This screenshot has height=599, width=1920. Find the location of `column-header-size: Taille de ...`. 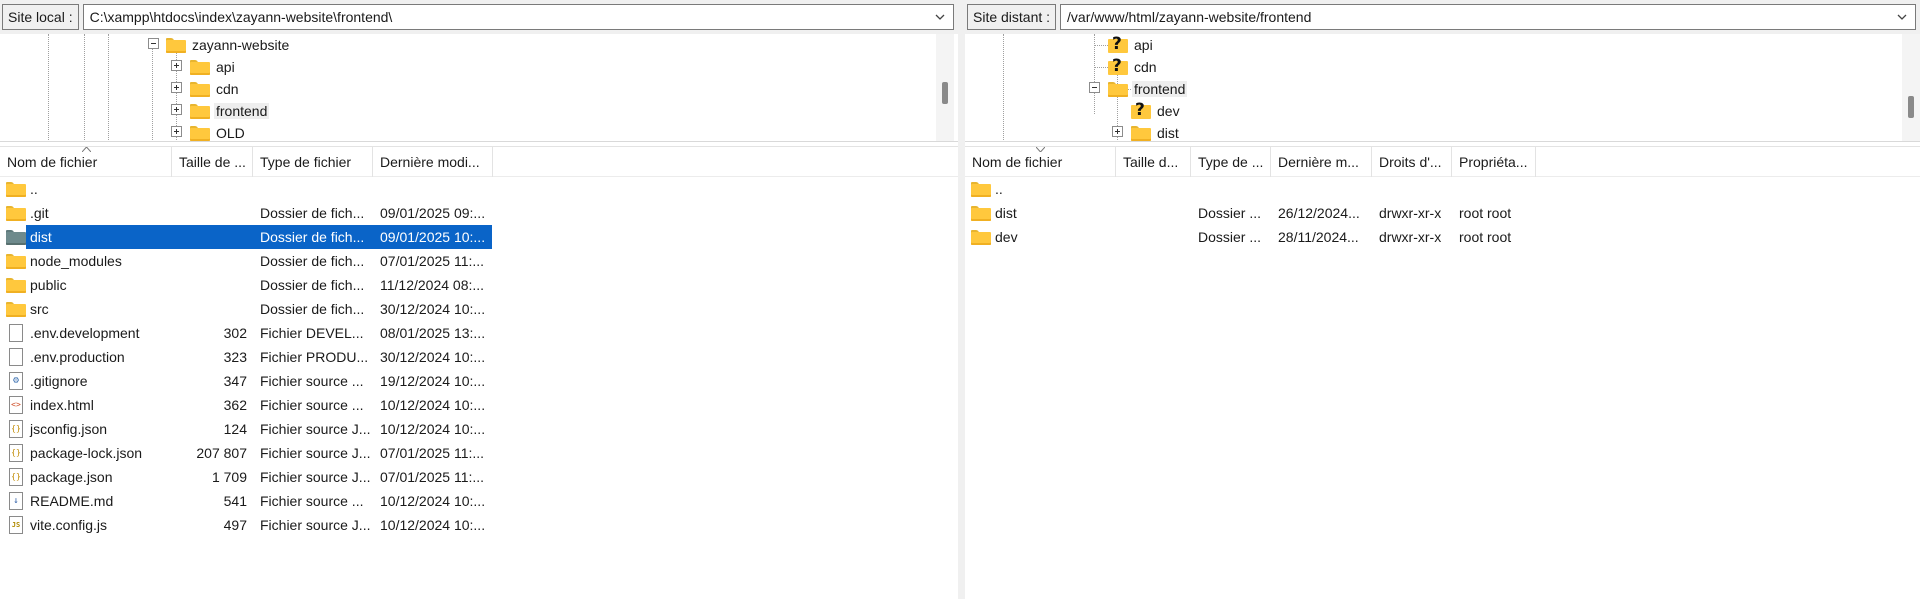

column-header-size: Taille de ... is located at coordinates (212, 161).